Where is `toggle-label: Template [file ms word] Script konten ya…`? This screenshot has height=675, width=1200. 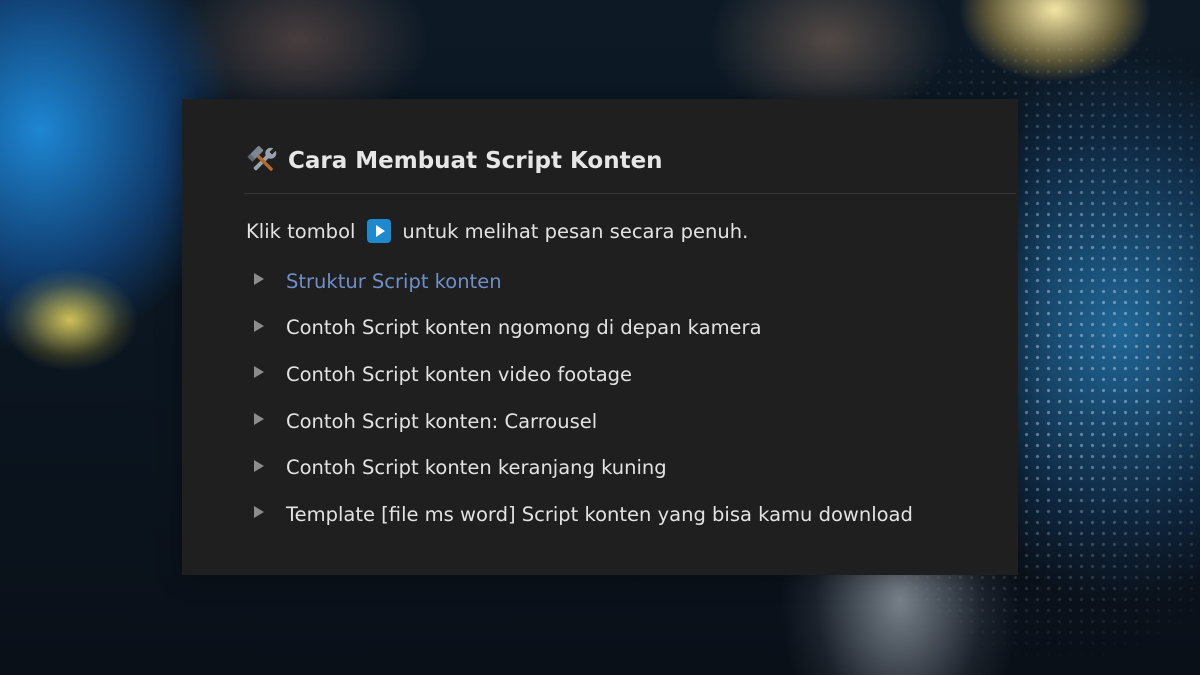 toggle-label: Template [file ms word] Script konten ya… is located at coordinates (599, 514).